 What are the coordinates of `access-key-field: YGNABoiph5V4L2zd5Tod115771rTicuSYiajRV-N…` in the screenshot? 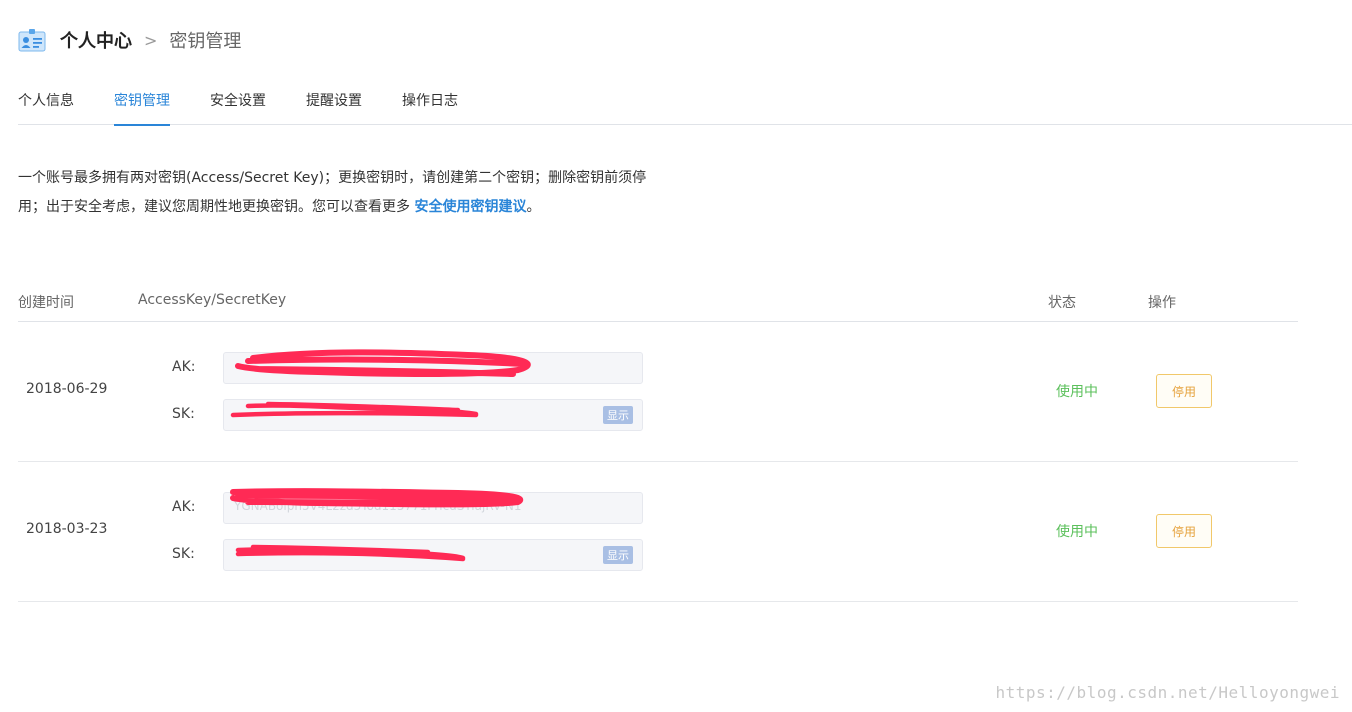 It's located at (433, 508).